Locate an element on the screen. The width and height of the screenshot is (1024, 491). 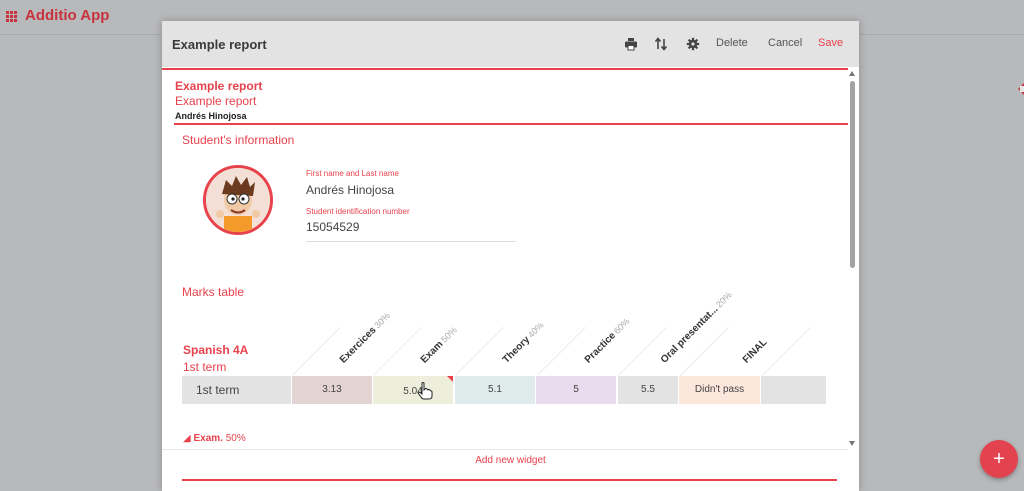
mark-cell-practice: 5 is located at coordinates (576, 390).